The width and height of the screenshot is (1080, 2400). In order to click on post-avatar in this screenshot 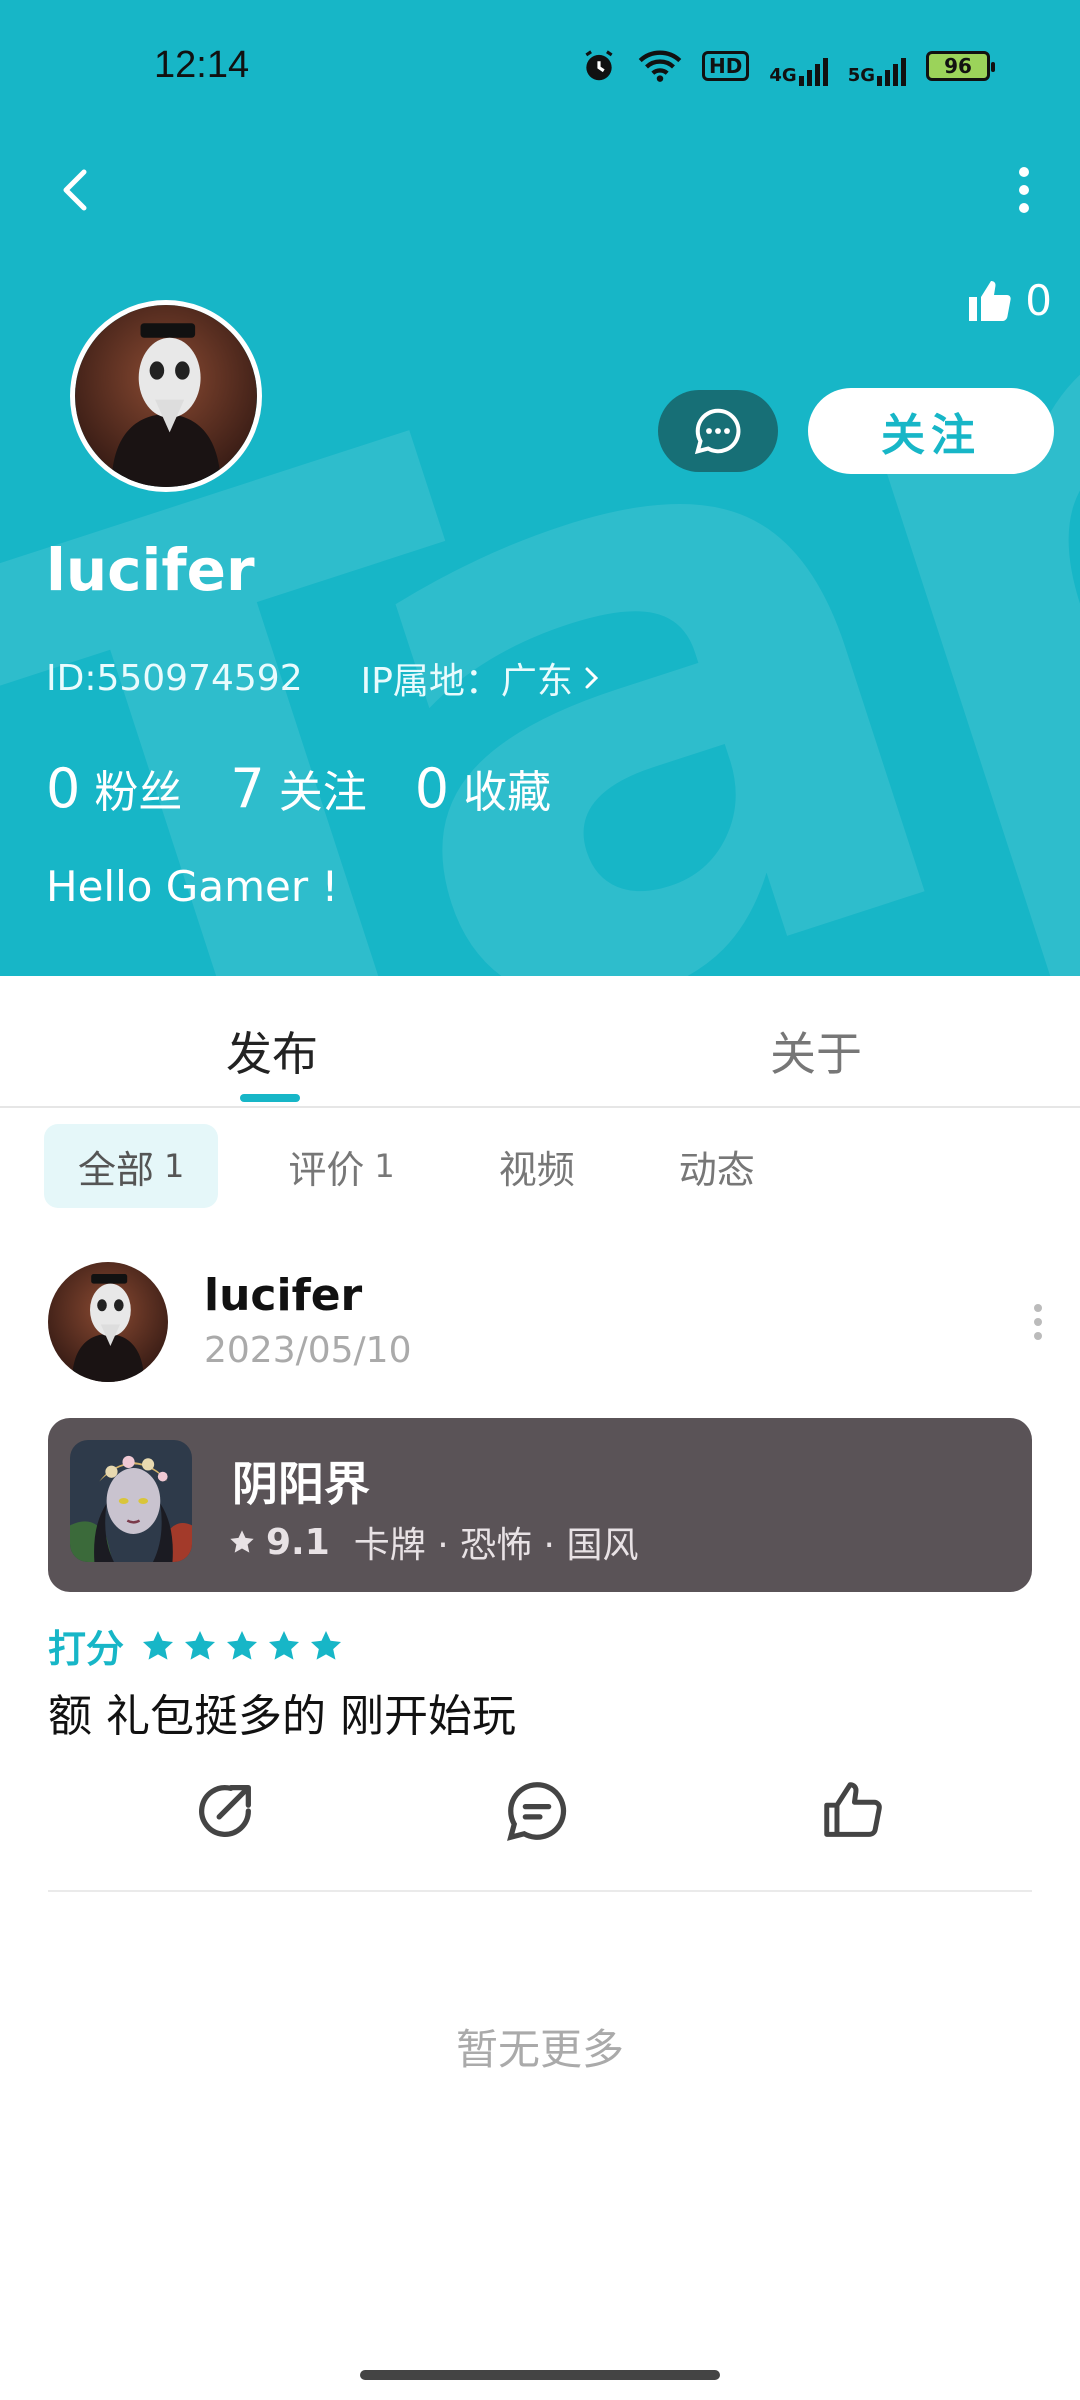, I will do `click(108, 1322)`.